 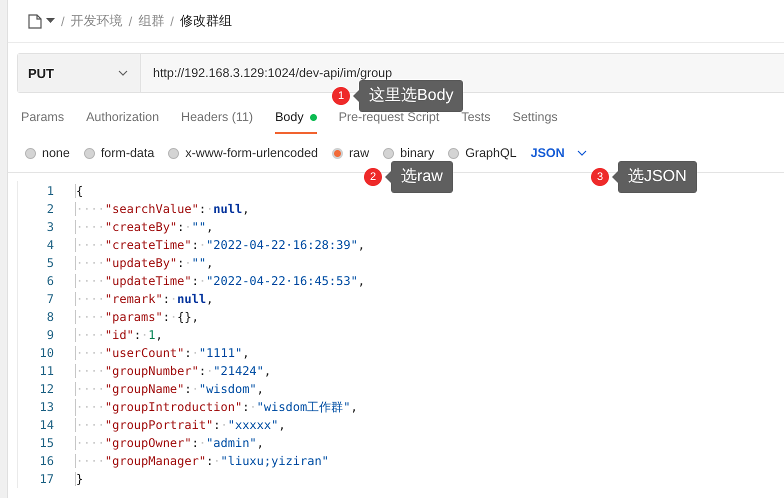 What do you see at coordinates (46, 389) in the screenshot?
I see `line-number: 12` at bounding box center [46, 389].